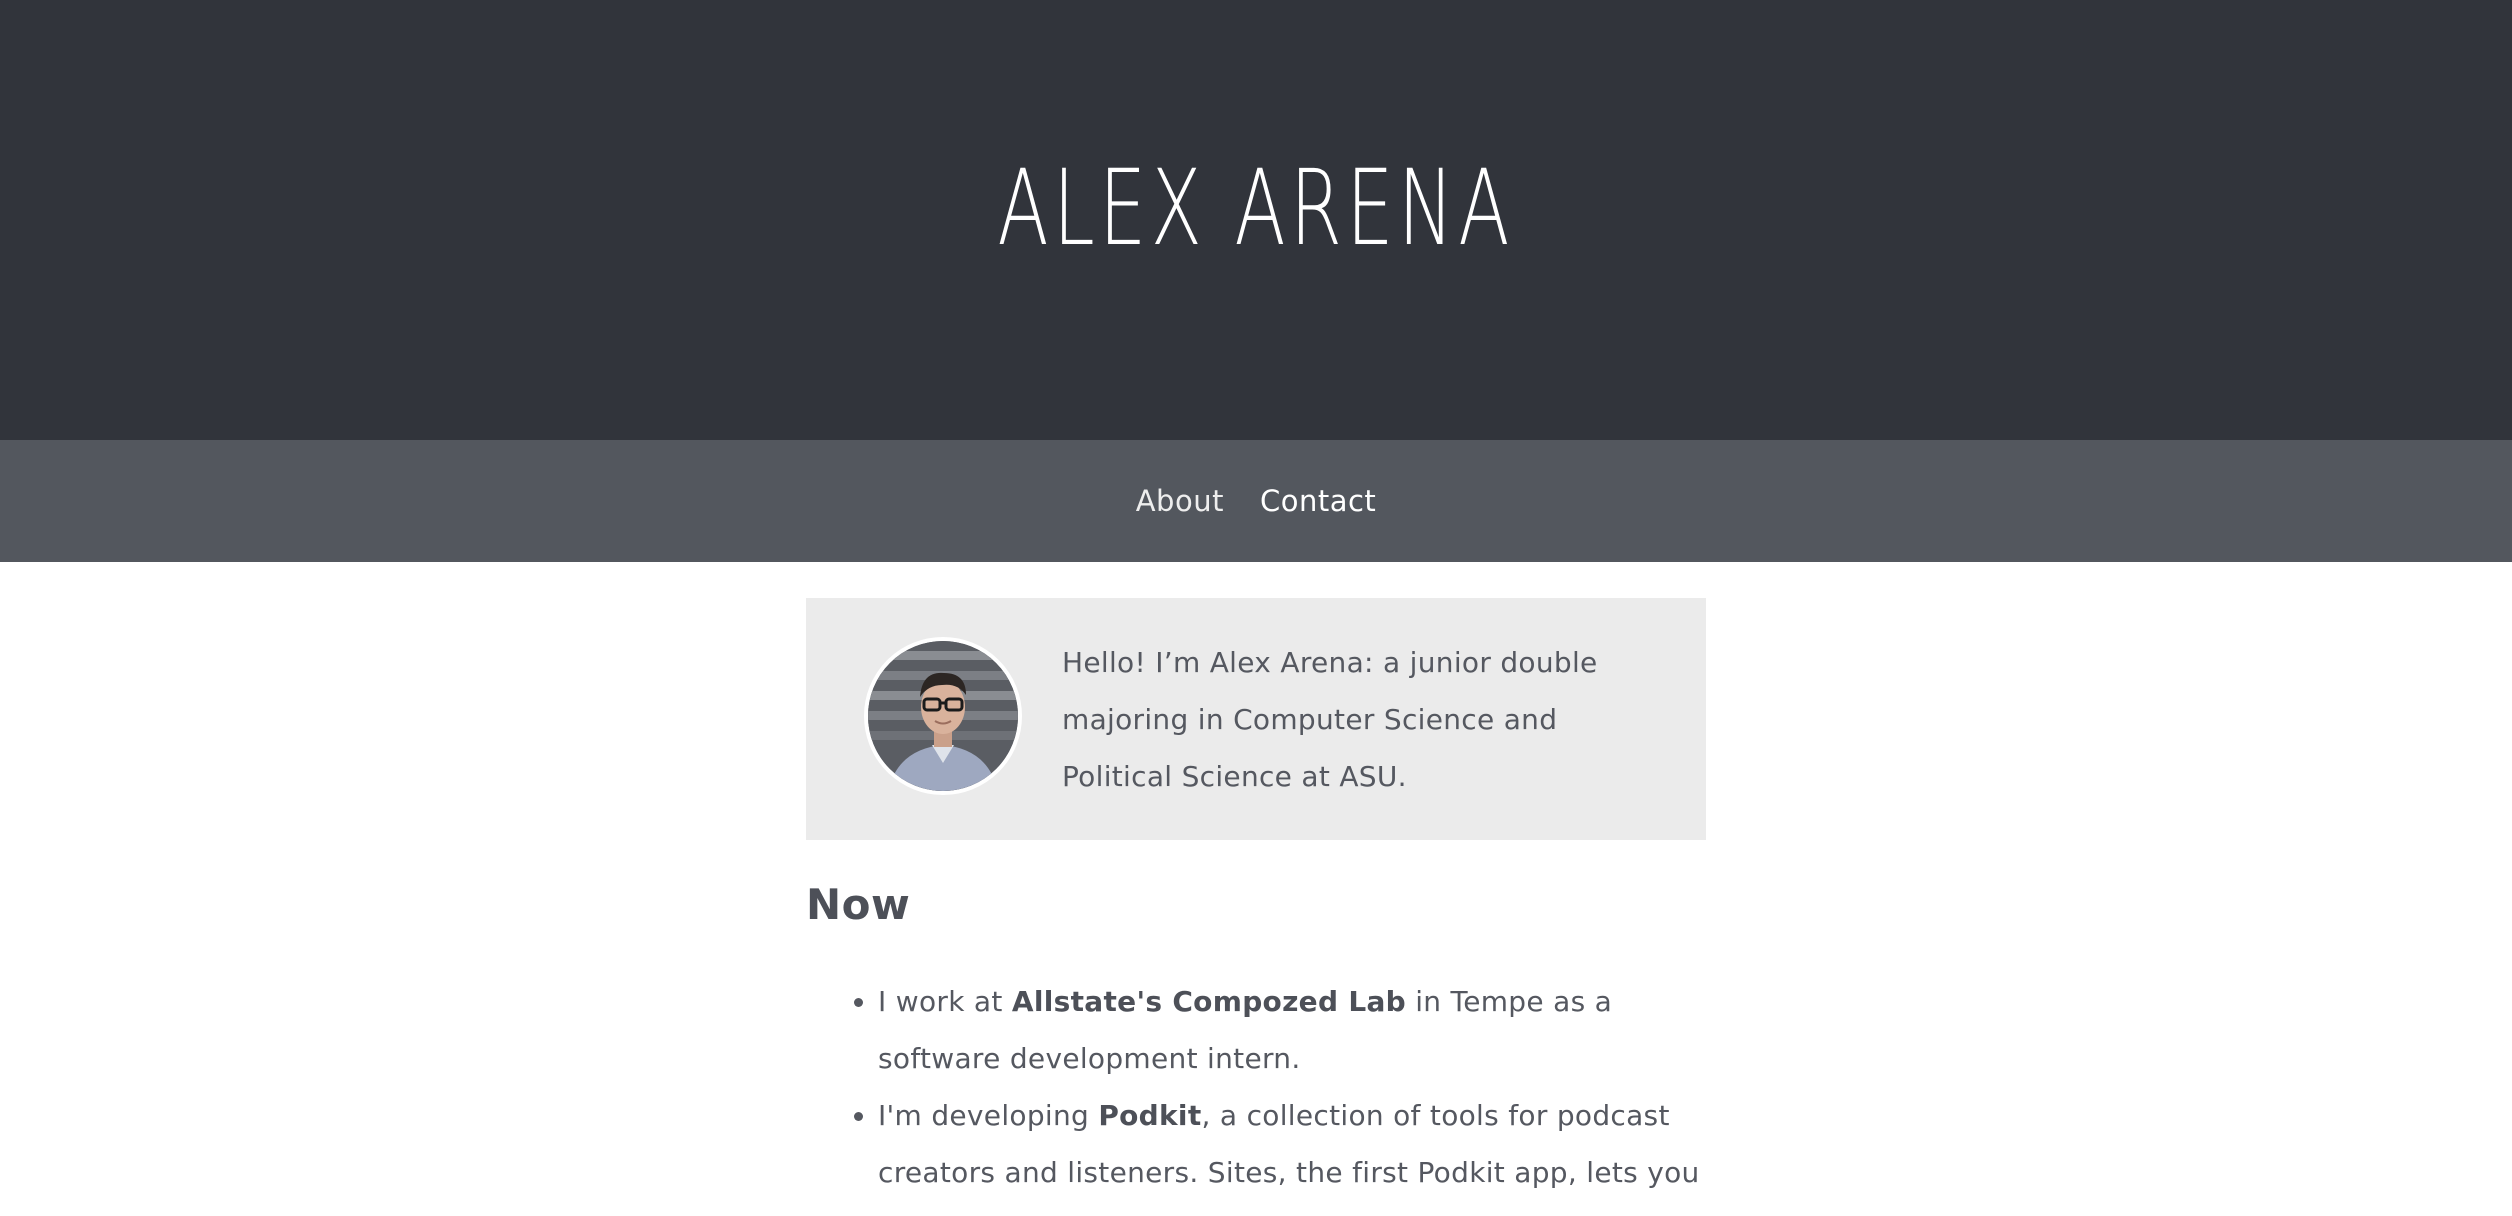 This screenshot has width=2512, height=1216. Describe the element at coordinates (1256, 501) in the screenshot. I see `site-nav: About Contact` at that location.